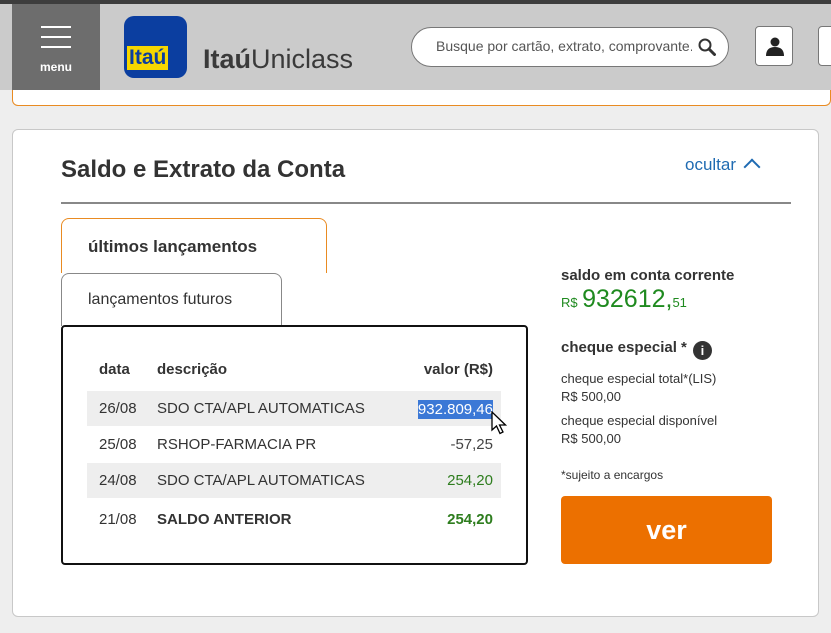  I want to click on overdraft-available-value: R$ 500,00, so click(591, 438).